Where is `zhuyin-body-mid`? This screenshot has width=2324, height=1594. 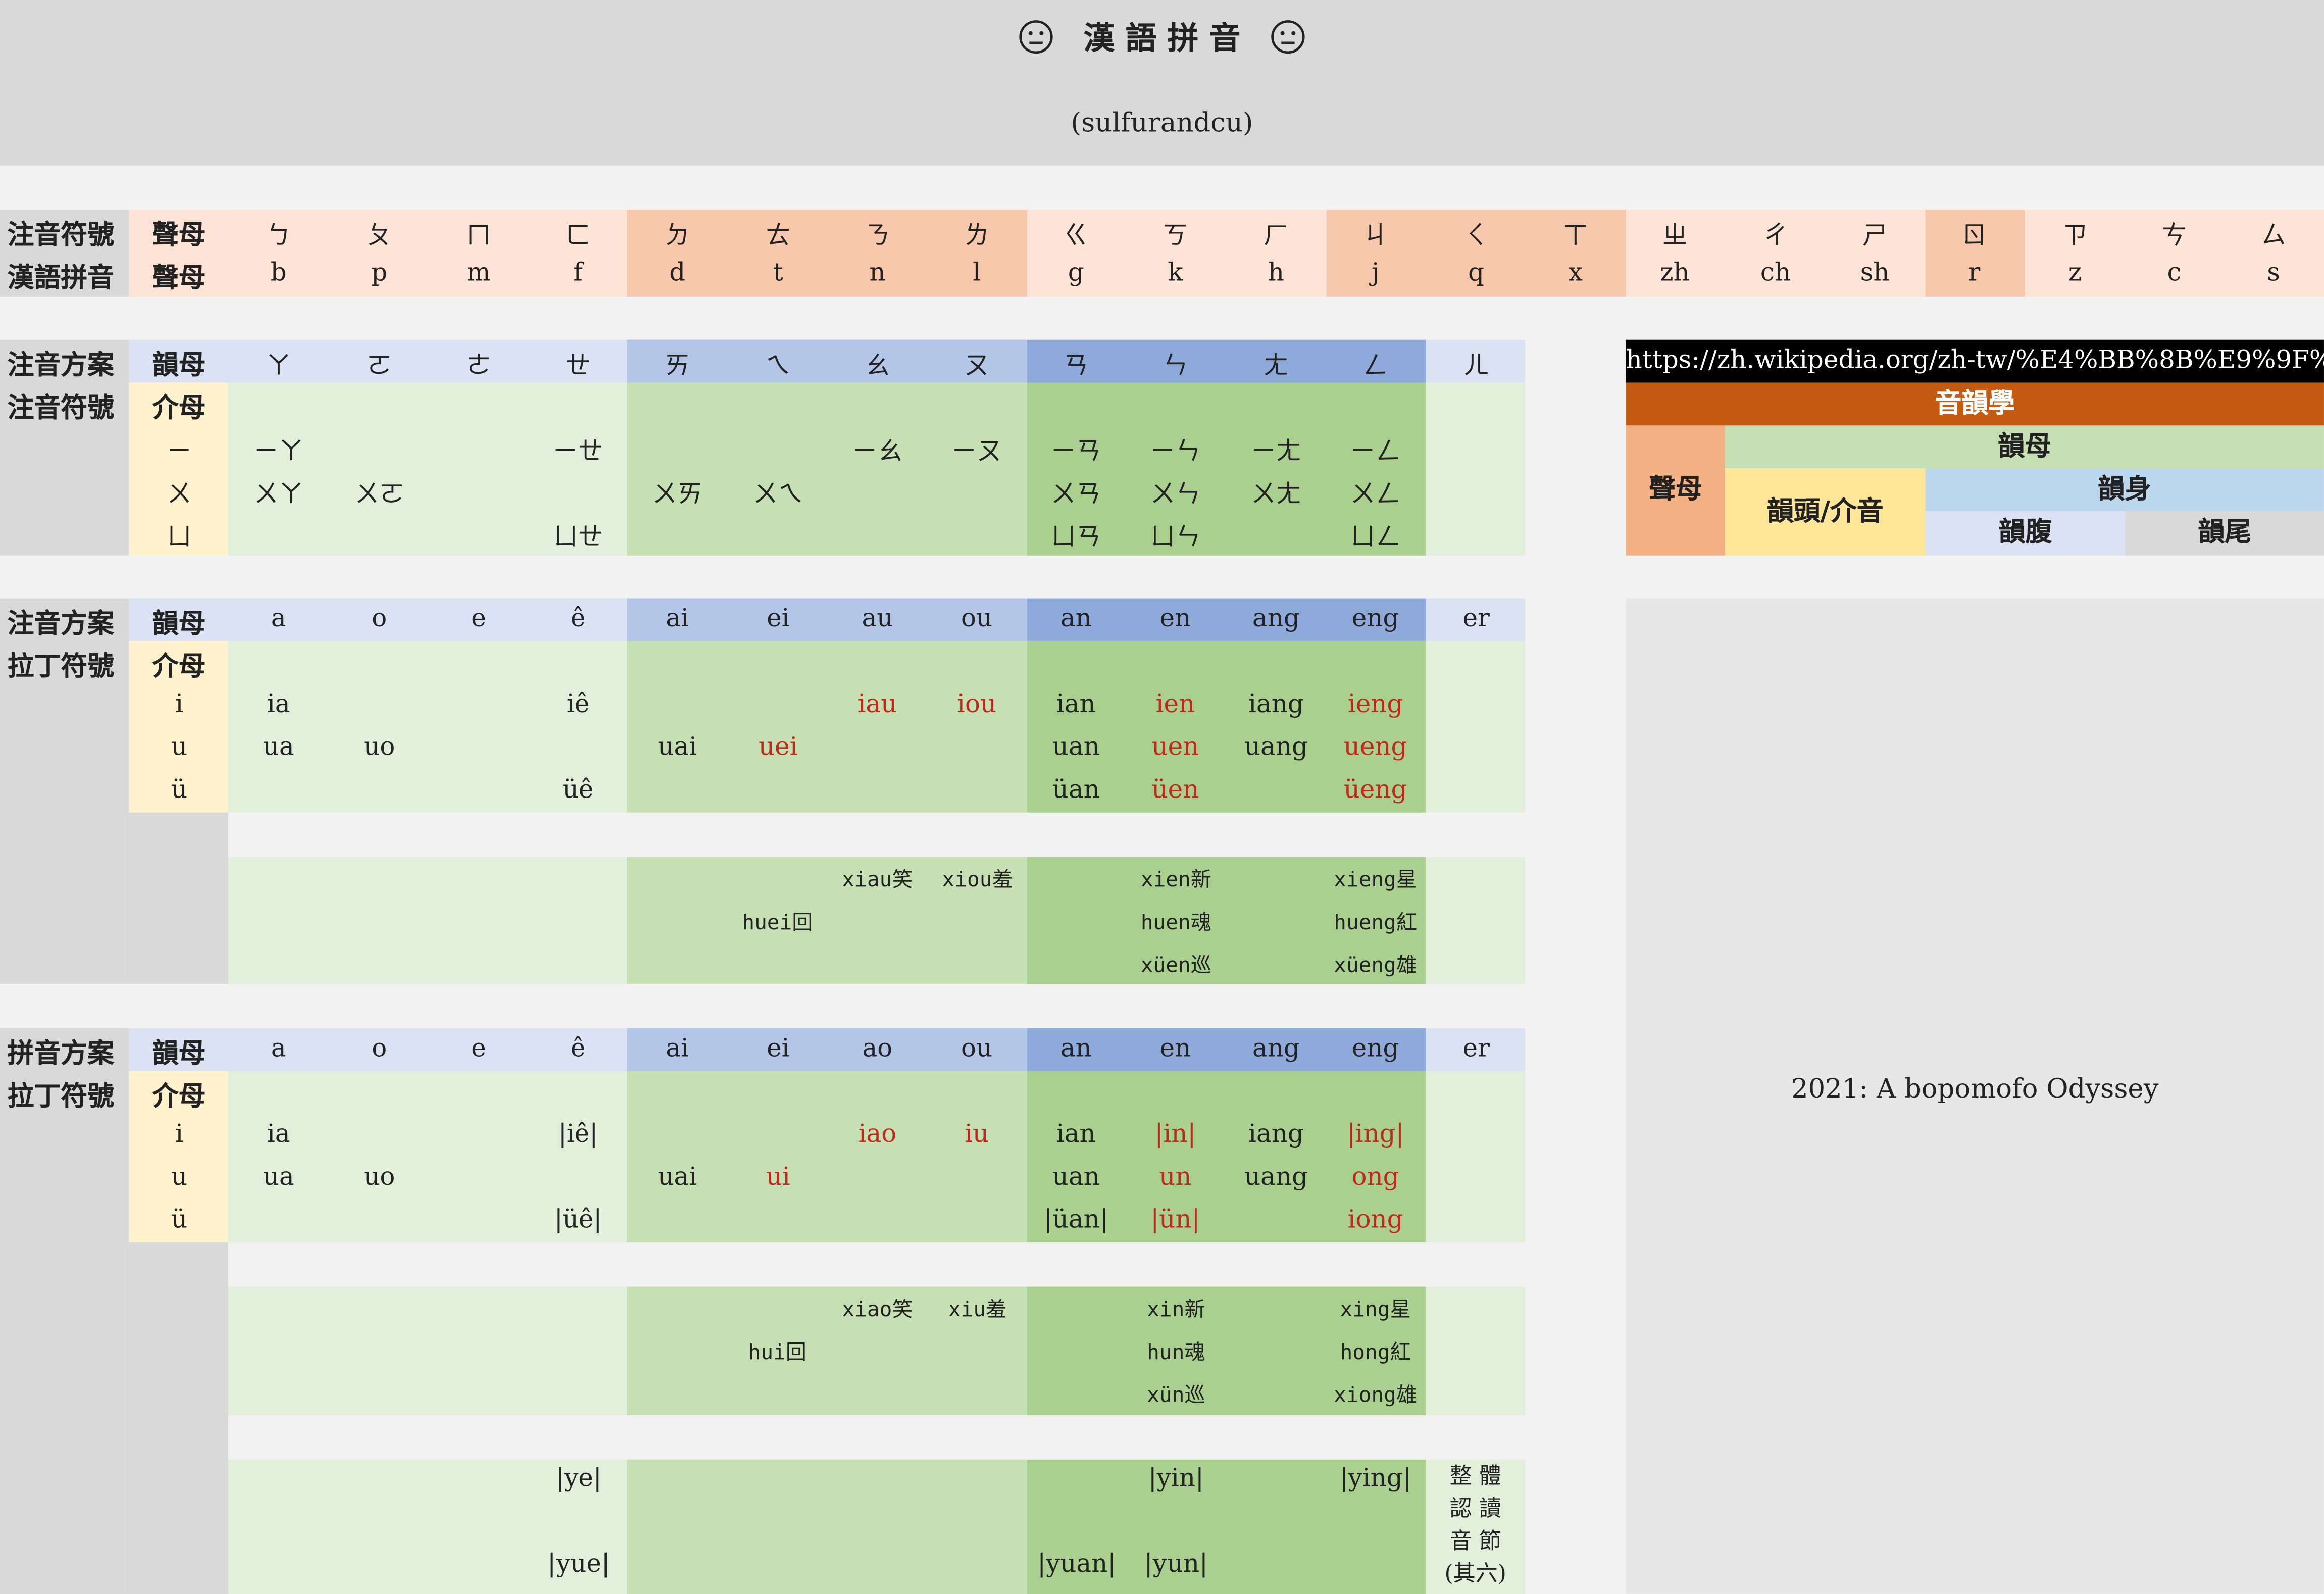 zhuyin-body-mid is located at coordinates (827, 469).